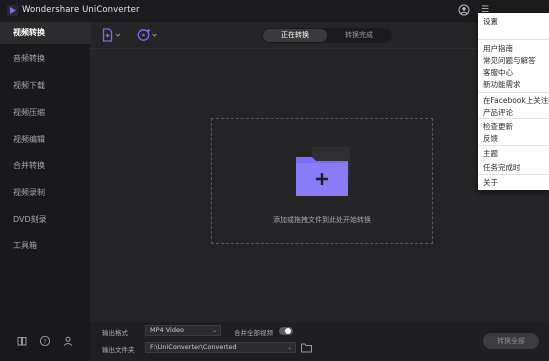 Image resolution: width=549 pixels, height=361 pixels. Describe the element at coordinates (498, 72) in the screenshot. I see `menu-item-support-center: 客服中心` at that location.